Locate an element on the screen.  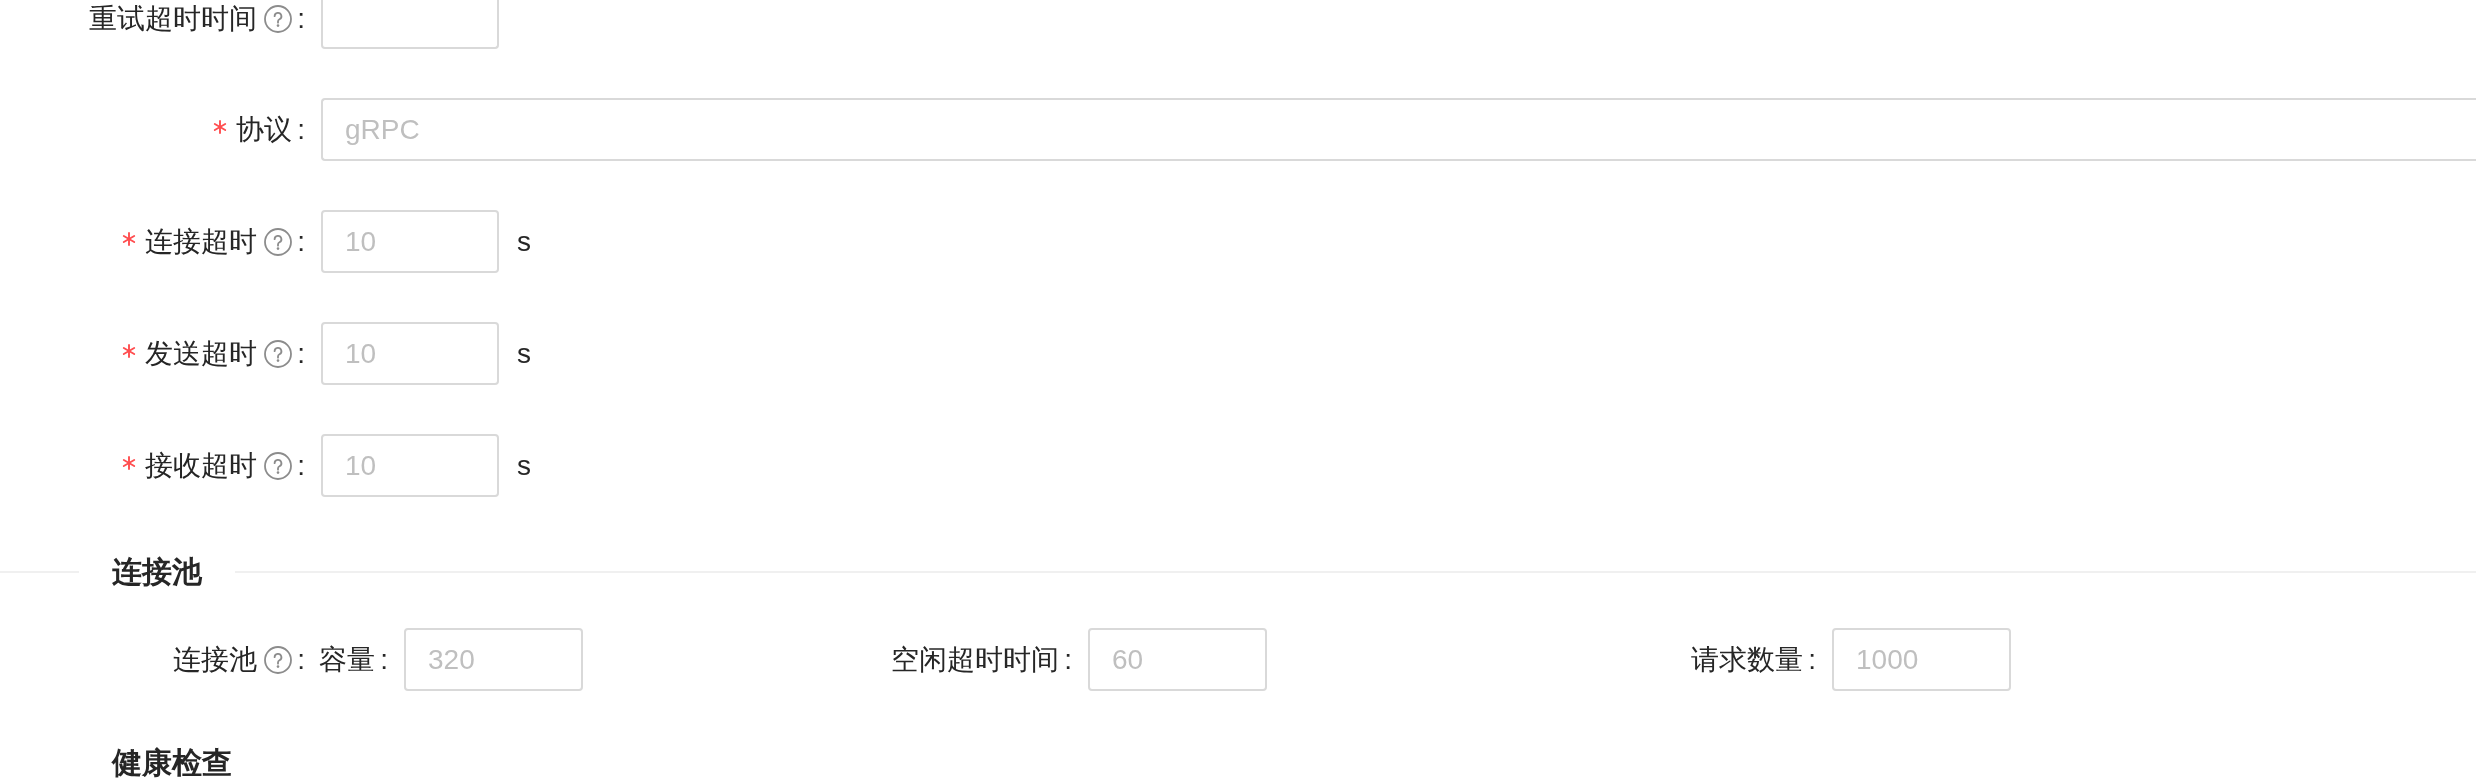
field-label: 空闲超时时间 is located at coordinates (975, 659).